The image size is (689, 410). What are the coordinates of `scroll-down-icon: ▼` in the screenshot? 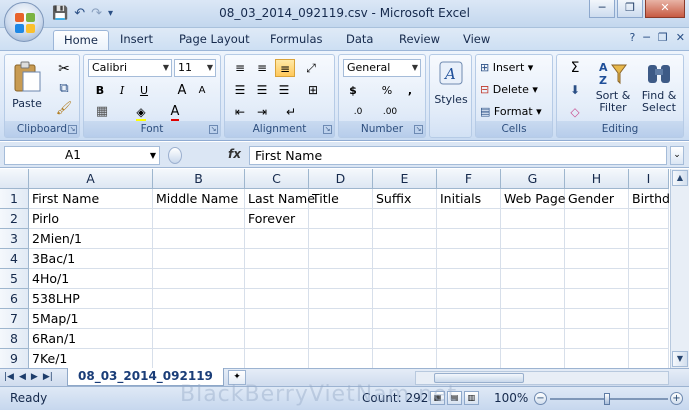 It's located at (680, 359).